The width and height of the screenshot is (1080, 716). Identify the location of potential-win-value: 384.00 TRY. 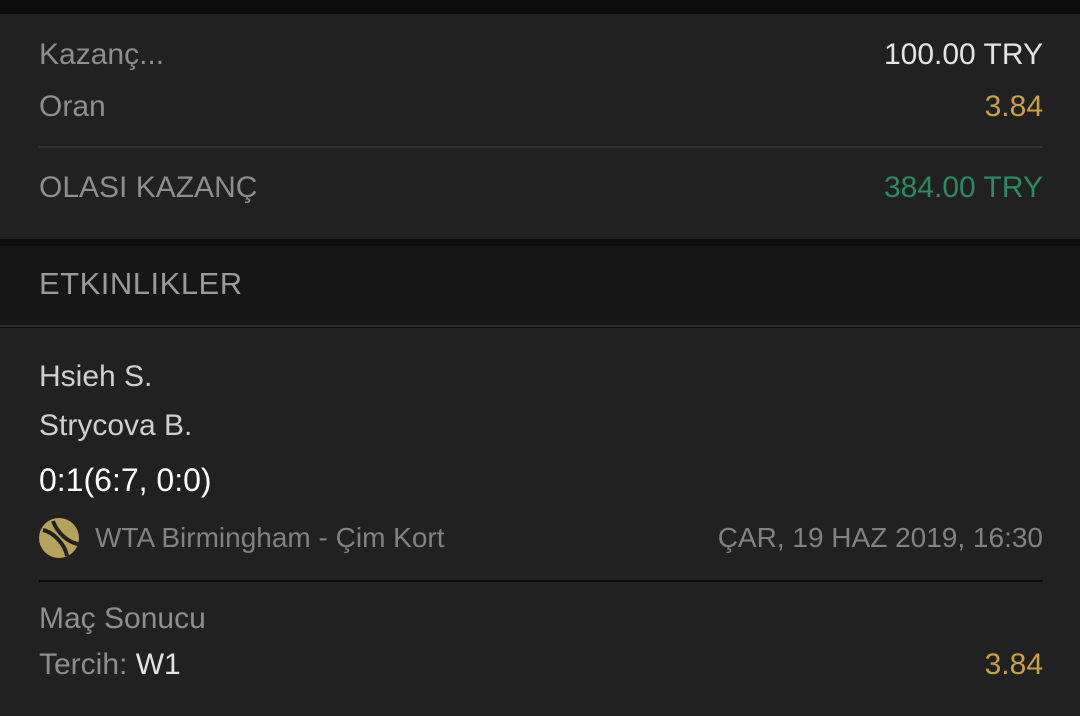
(963, 187).